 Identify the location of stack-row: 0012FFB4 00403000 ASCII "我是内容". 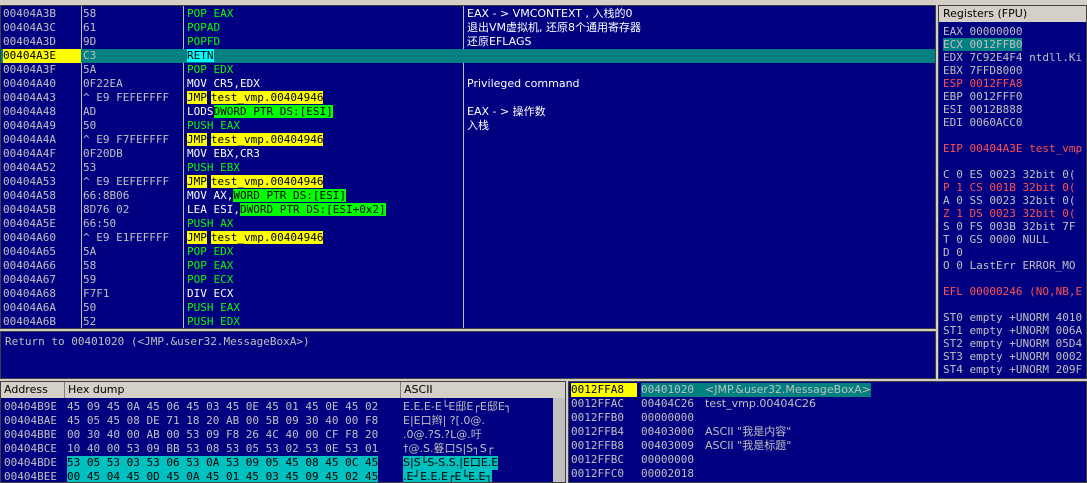
(827, 432).